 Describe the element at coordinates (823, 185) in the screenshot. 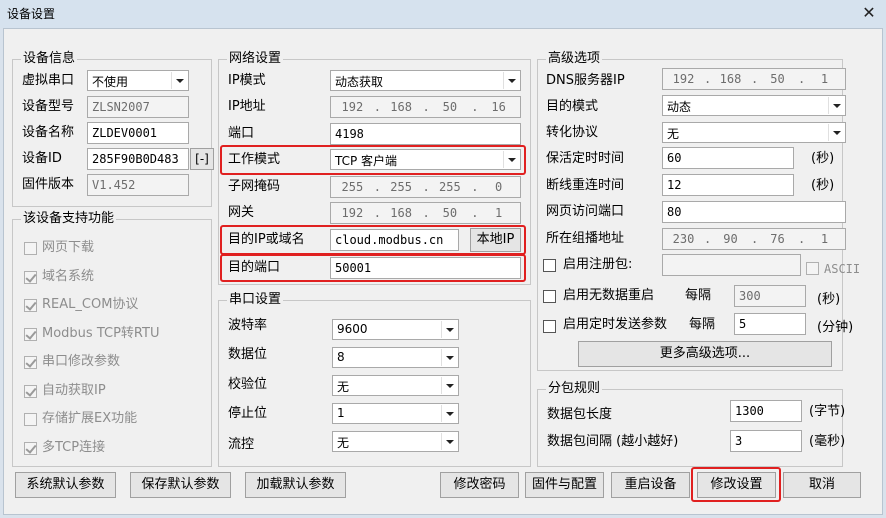

I see `reconnect-unit: (秒)` at that location.